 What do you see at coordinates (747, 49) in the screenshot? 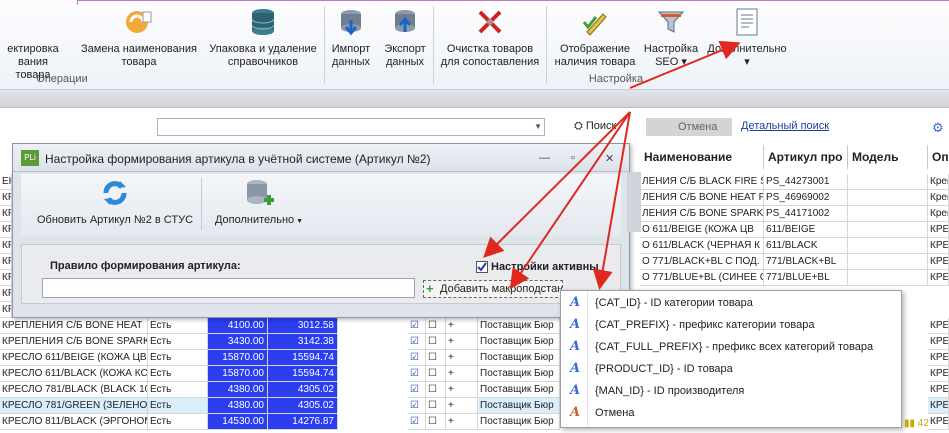
I see `additional-label-1: Дополнительно` at bounding box center [747, 49].